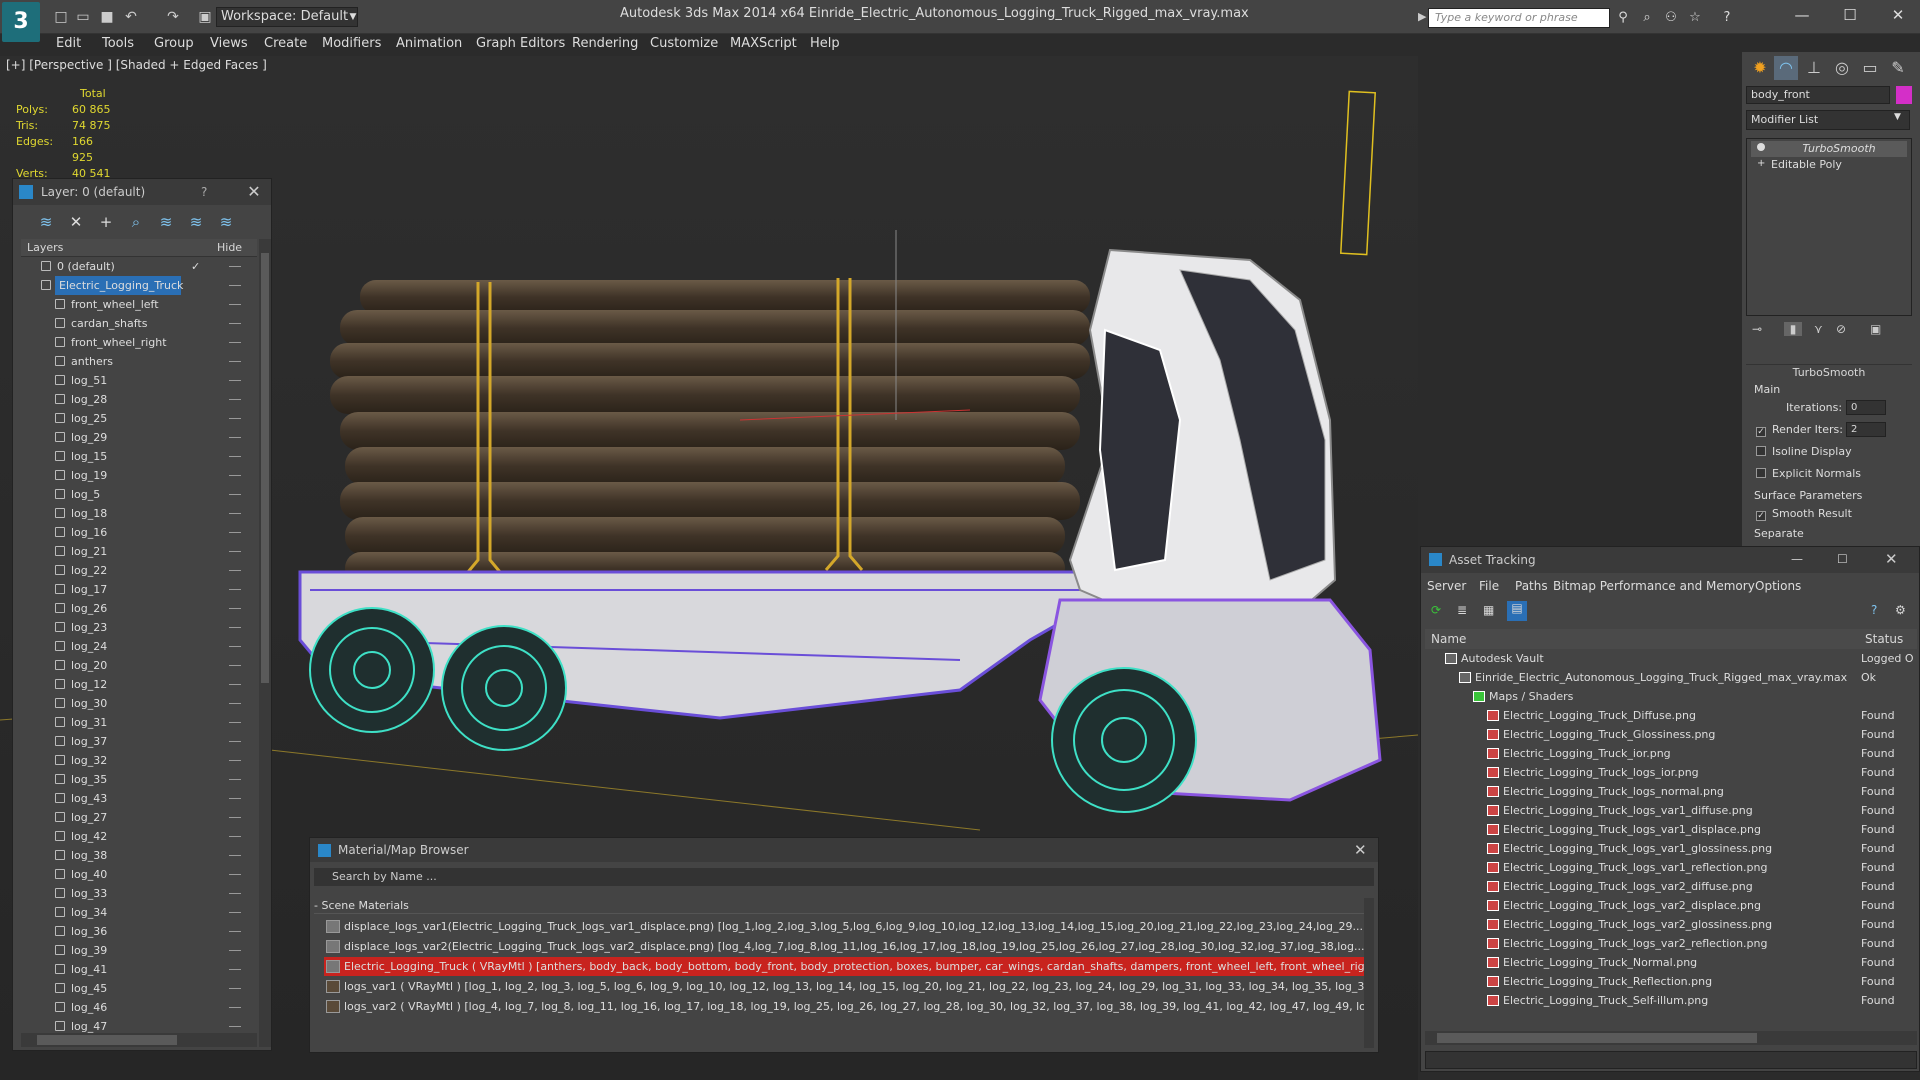 The image size is (1920, 1080). I want to click on save-file-icon: ■, so click(107, 17).